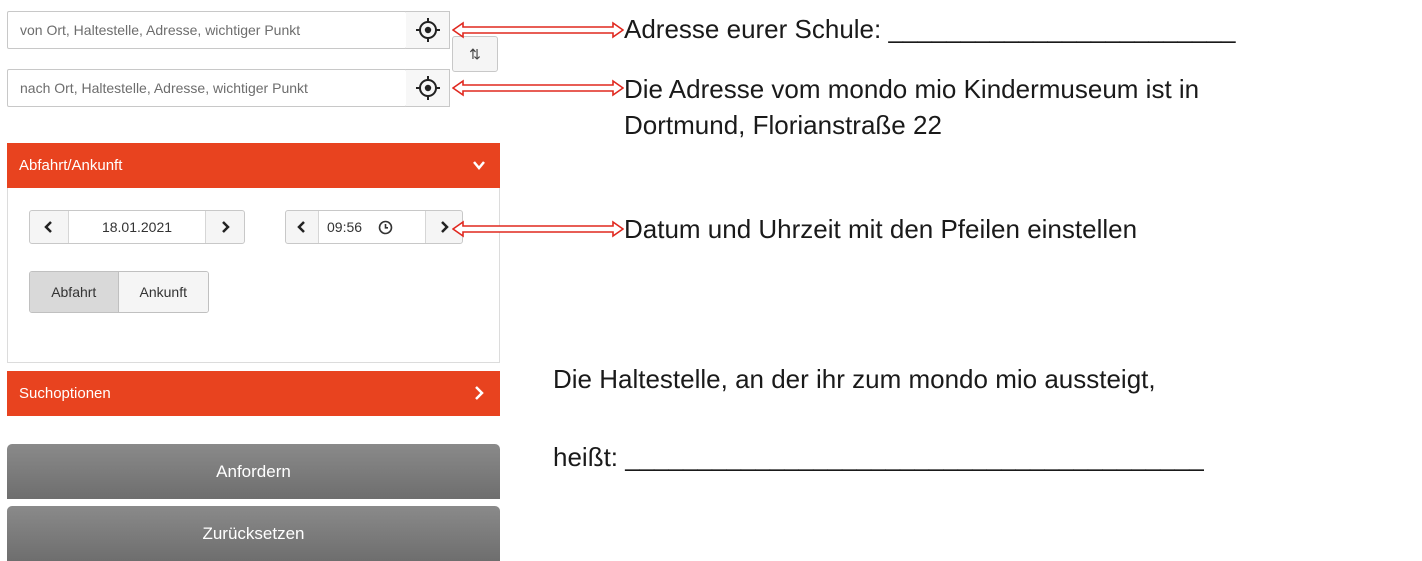 This screenshot has height=561, width=1422. What do you see at coordinates (385, 227) in the screenshot?
I see `clock-icon` at bounding box center [385, 227].